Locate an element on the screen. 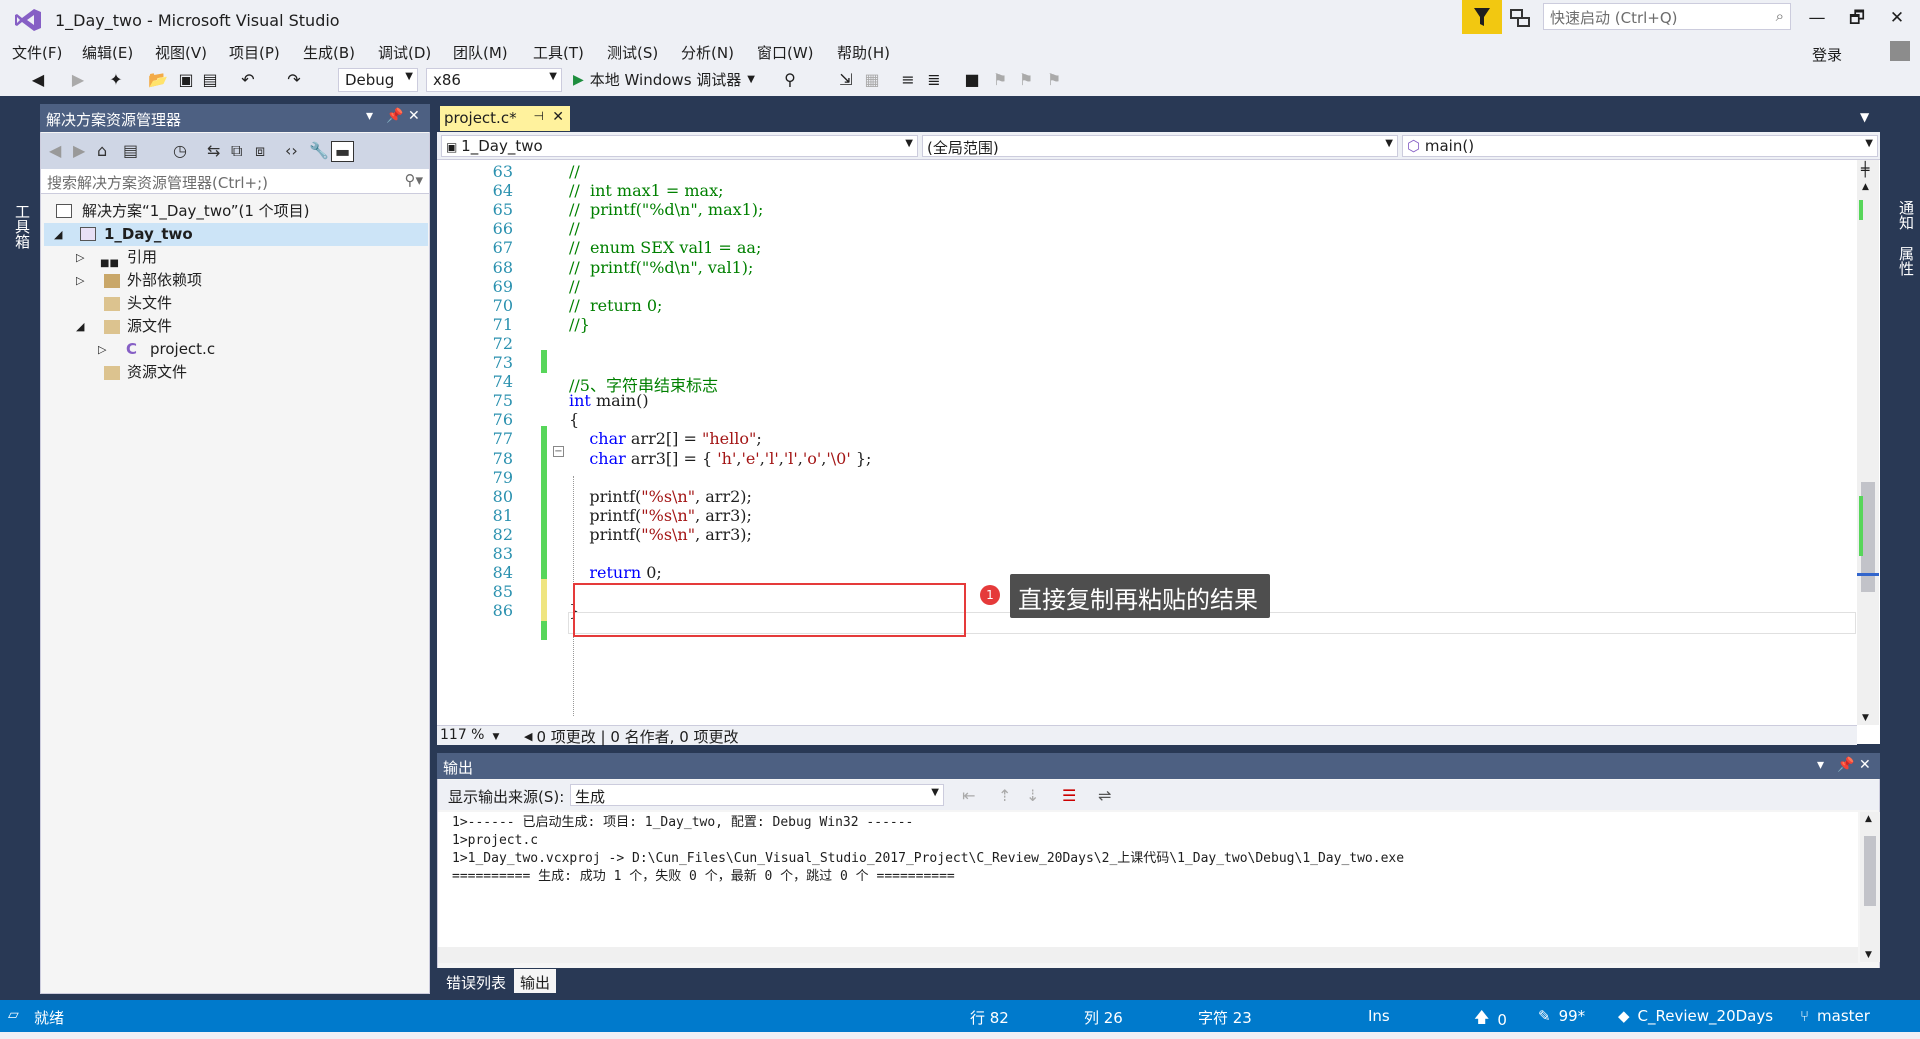 The image size is (1920, 1039). function-nav-select: ⬡ main() ▼ is located at coordinates (1640, 146).